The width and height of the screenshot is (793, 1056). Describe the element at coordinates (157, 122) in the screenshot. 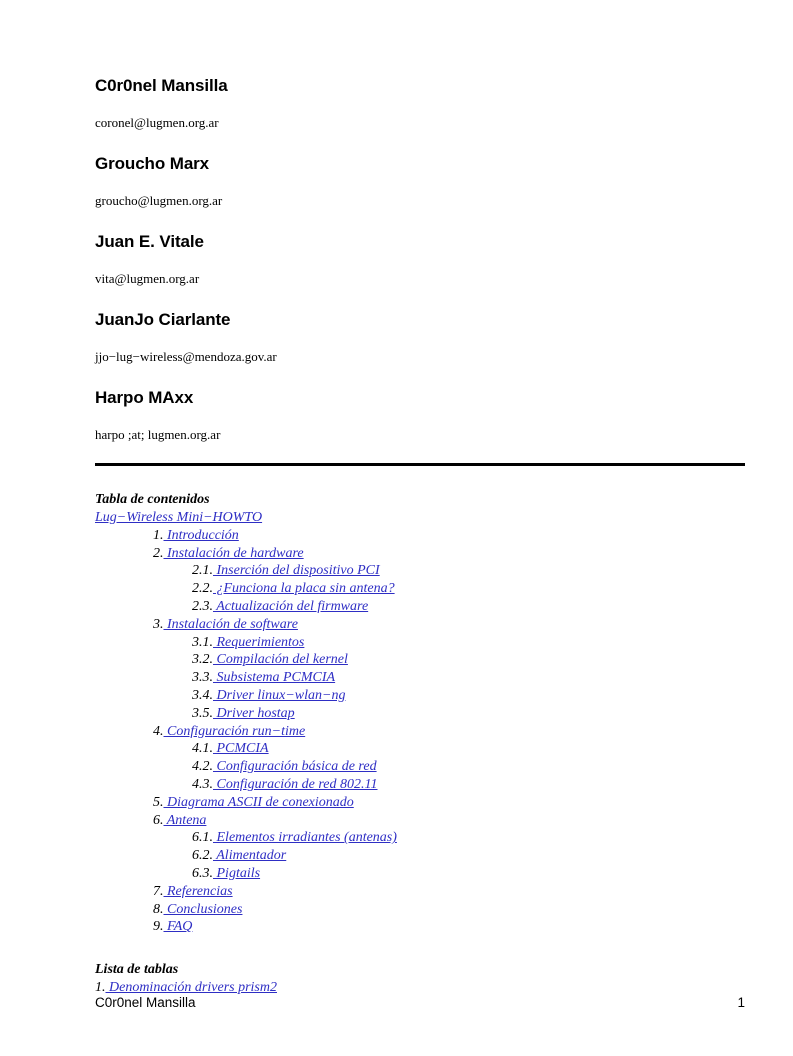

I see `author-email: coronel@lugmen.org.ar` at that location.